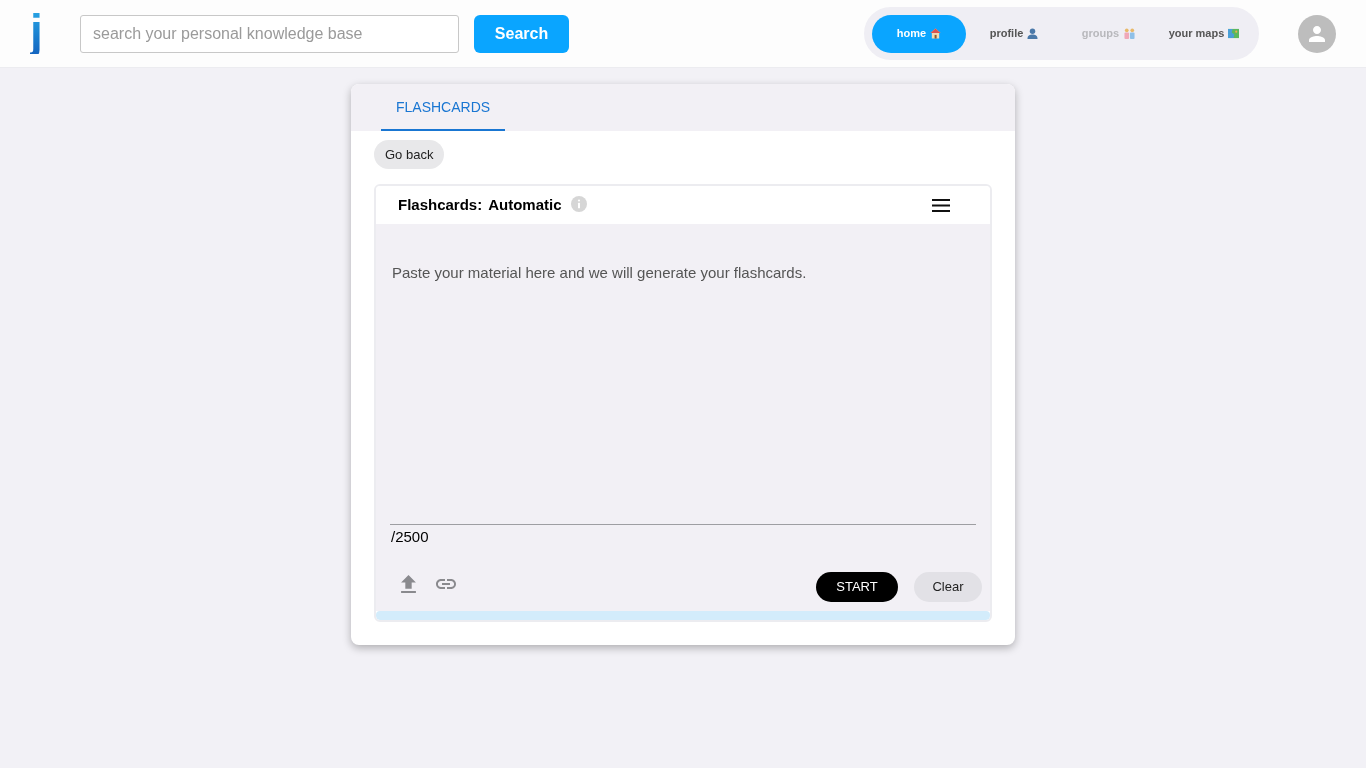 The width and height of the screenshot is (1366, 768). Describe the element at coordinates (1033, 33) in the screenshot. I see `person-icon` at that location.